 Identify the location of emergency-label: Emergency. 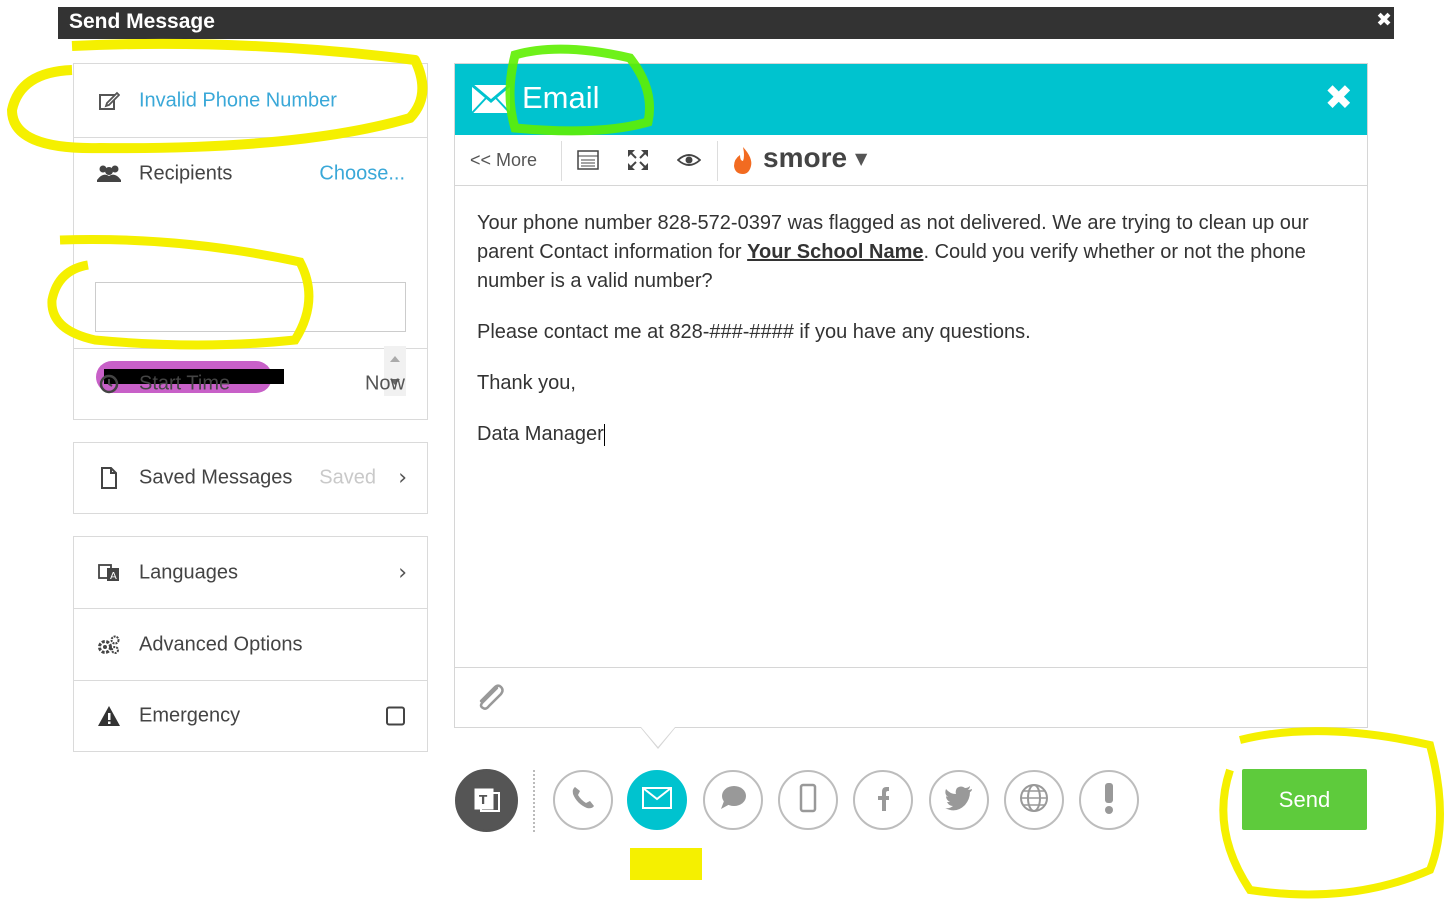
(190, 715).